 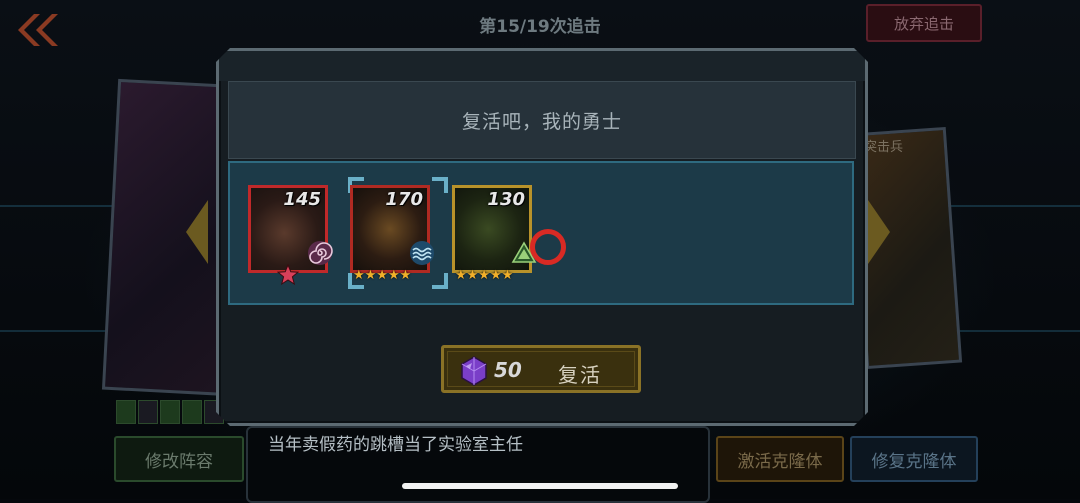 I want to click on water-wave-icon, so click(x=422, y=253).